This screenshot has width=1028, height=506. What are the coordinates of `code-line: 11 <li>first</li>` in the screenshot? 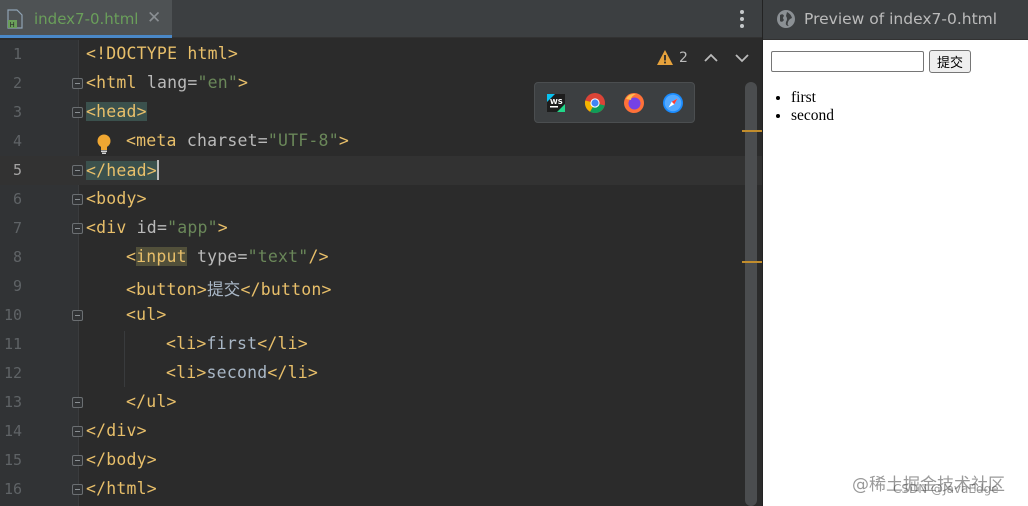 It's located at (381, 344).